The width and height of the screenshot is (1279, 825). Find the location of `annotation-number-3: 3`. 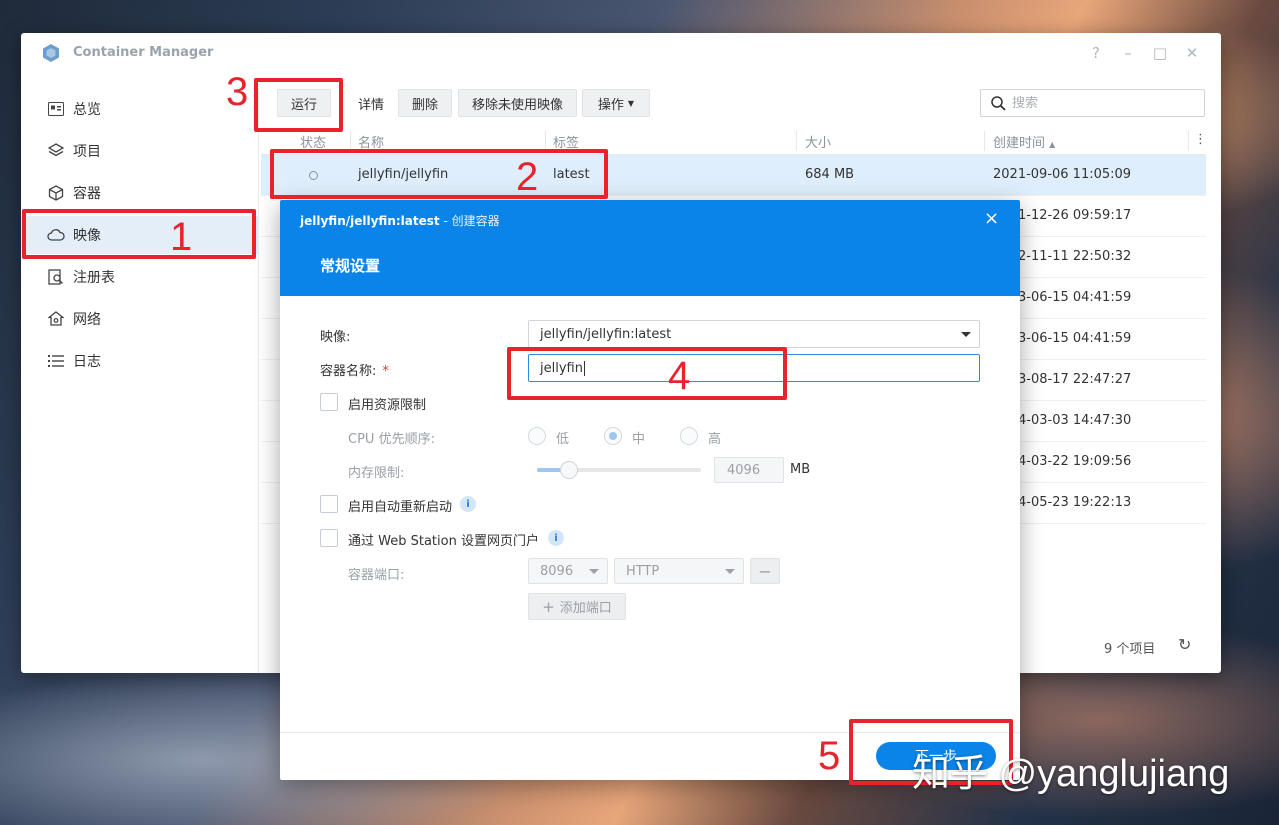

annotation-number-3: 3 is located at coordinates (237, 92).